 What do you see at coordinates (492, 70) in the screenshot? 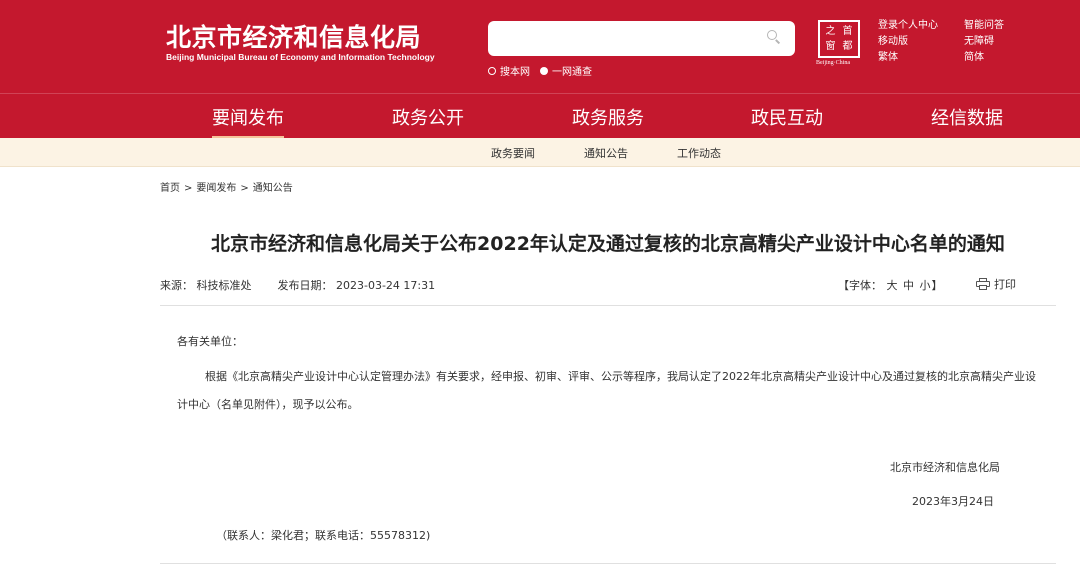
I see `radio-unchecked-icon` at bounding box center [492, 70].